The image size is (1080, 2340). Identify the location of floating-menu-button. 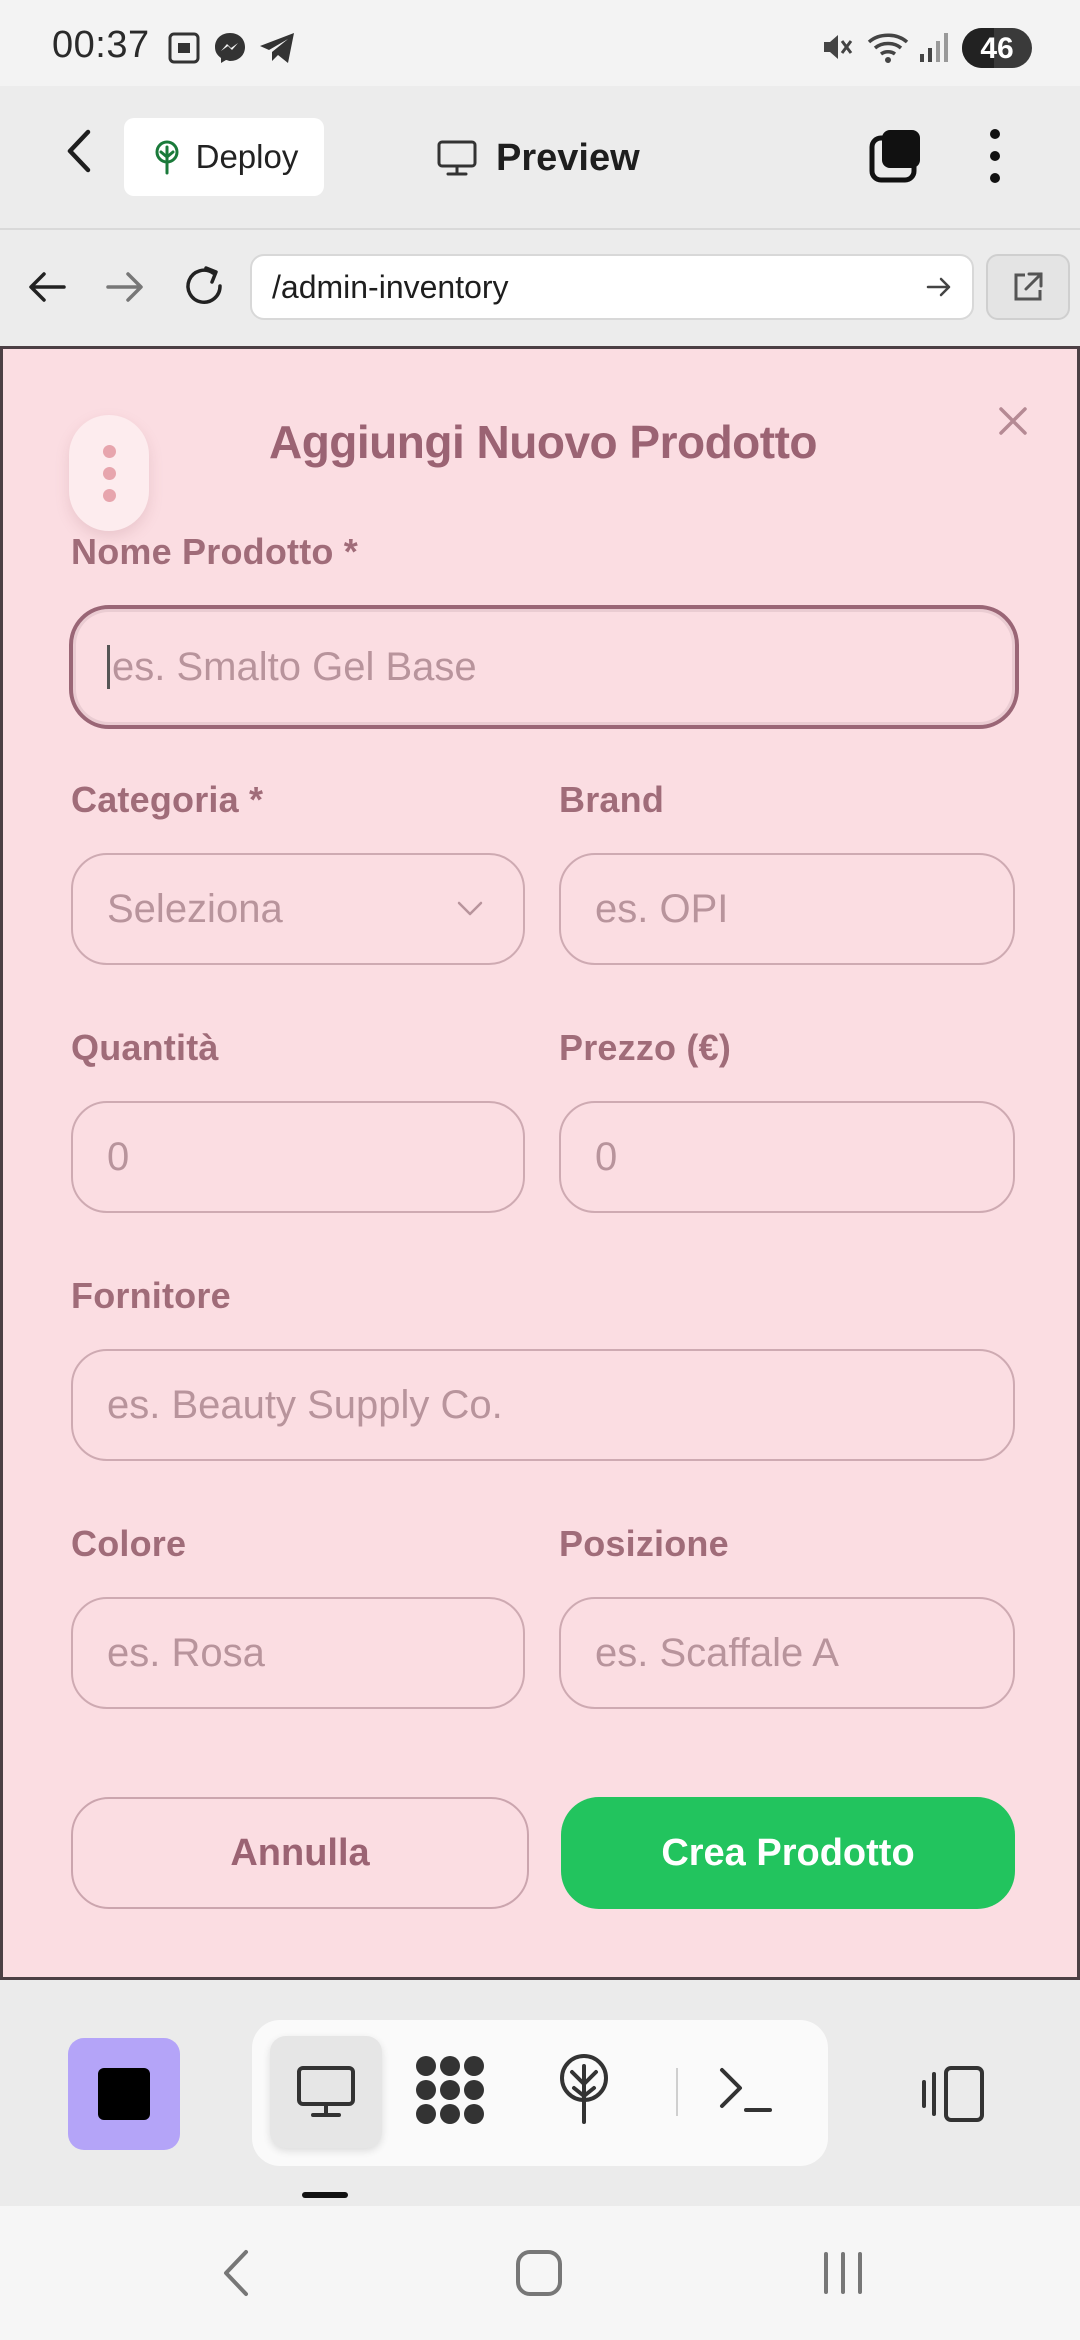
(109, 473).